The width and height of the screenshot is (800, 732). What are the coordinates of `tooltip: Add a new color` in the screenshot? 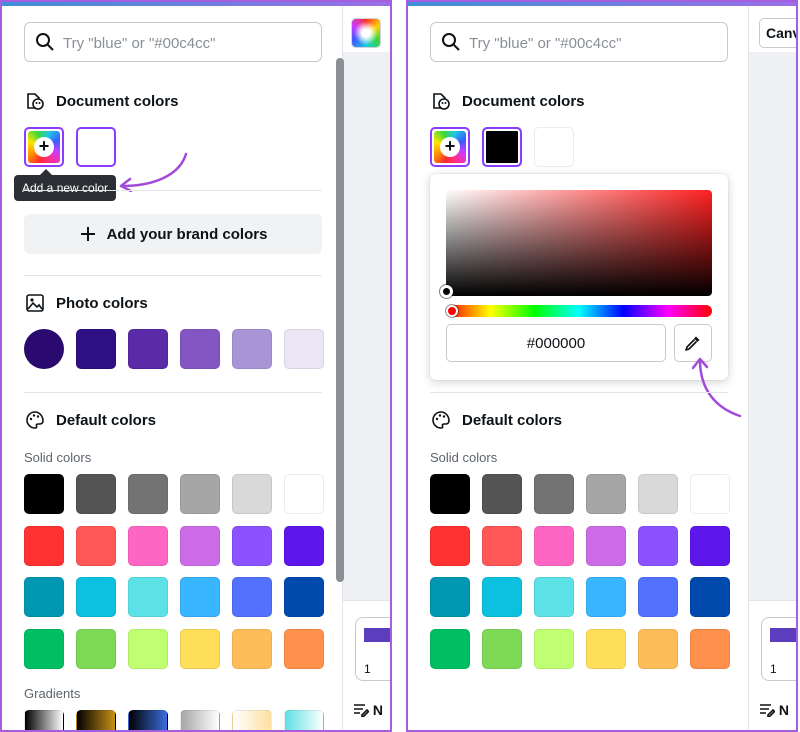 It's located at (65, 185).